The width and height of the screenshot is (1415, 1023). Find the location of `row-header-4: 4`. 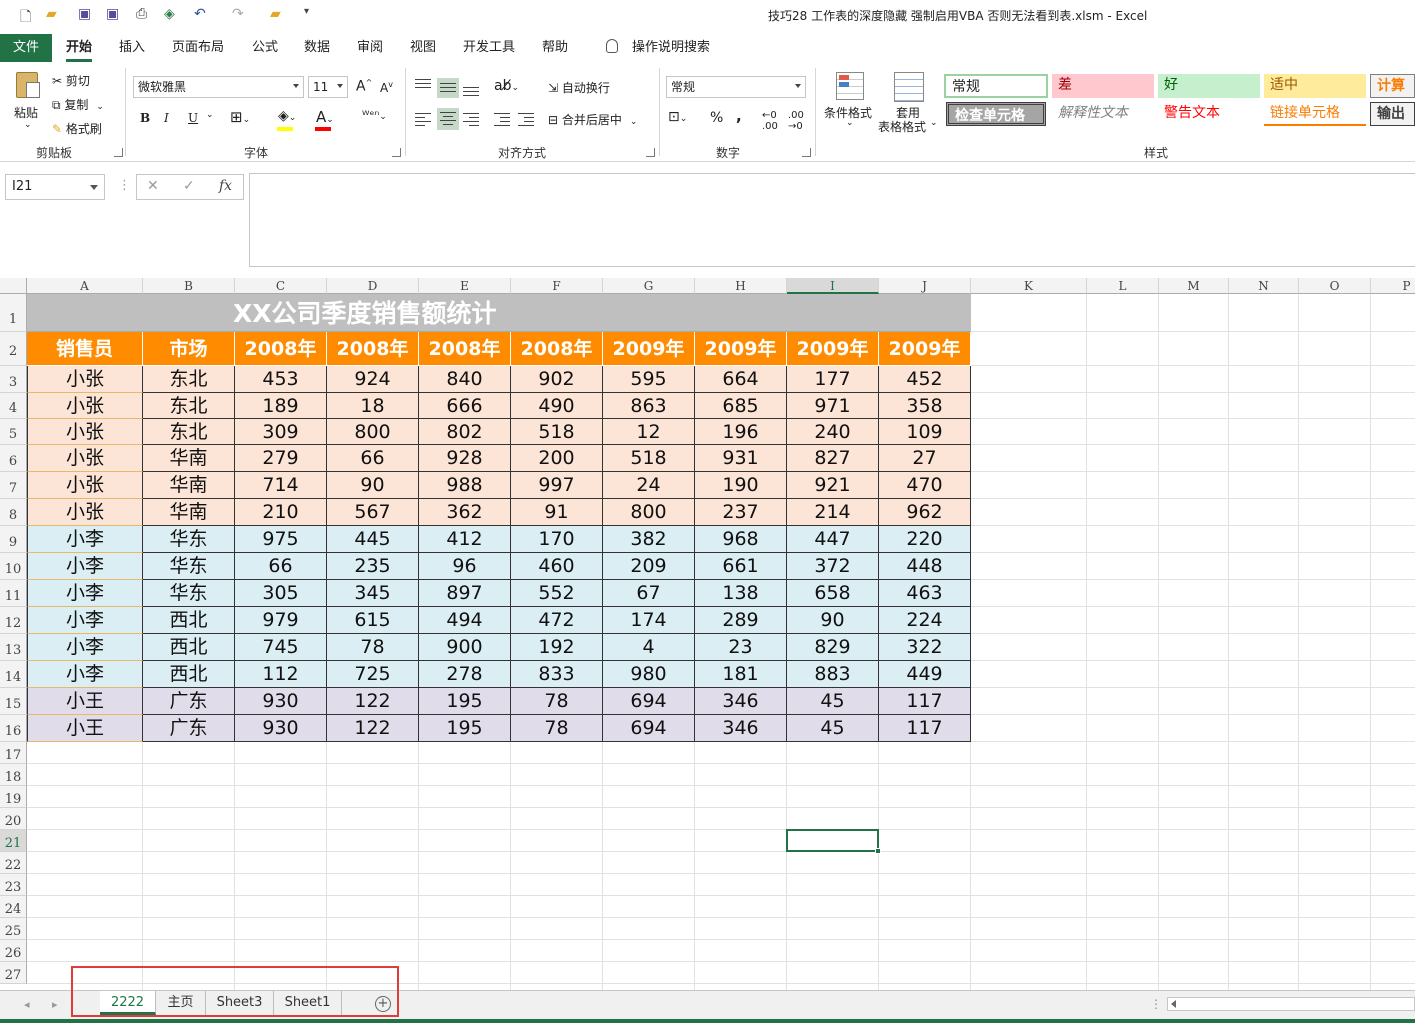

row-header-4: 4 is located at coordinates (13, 406).